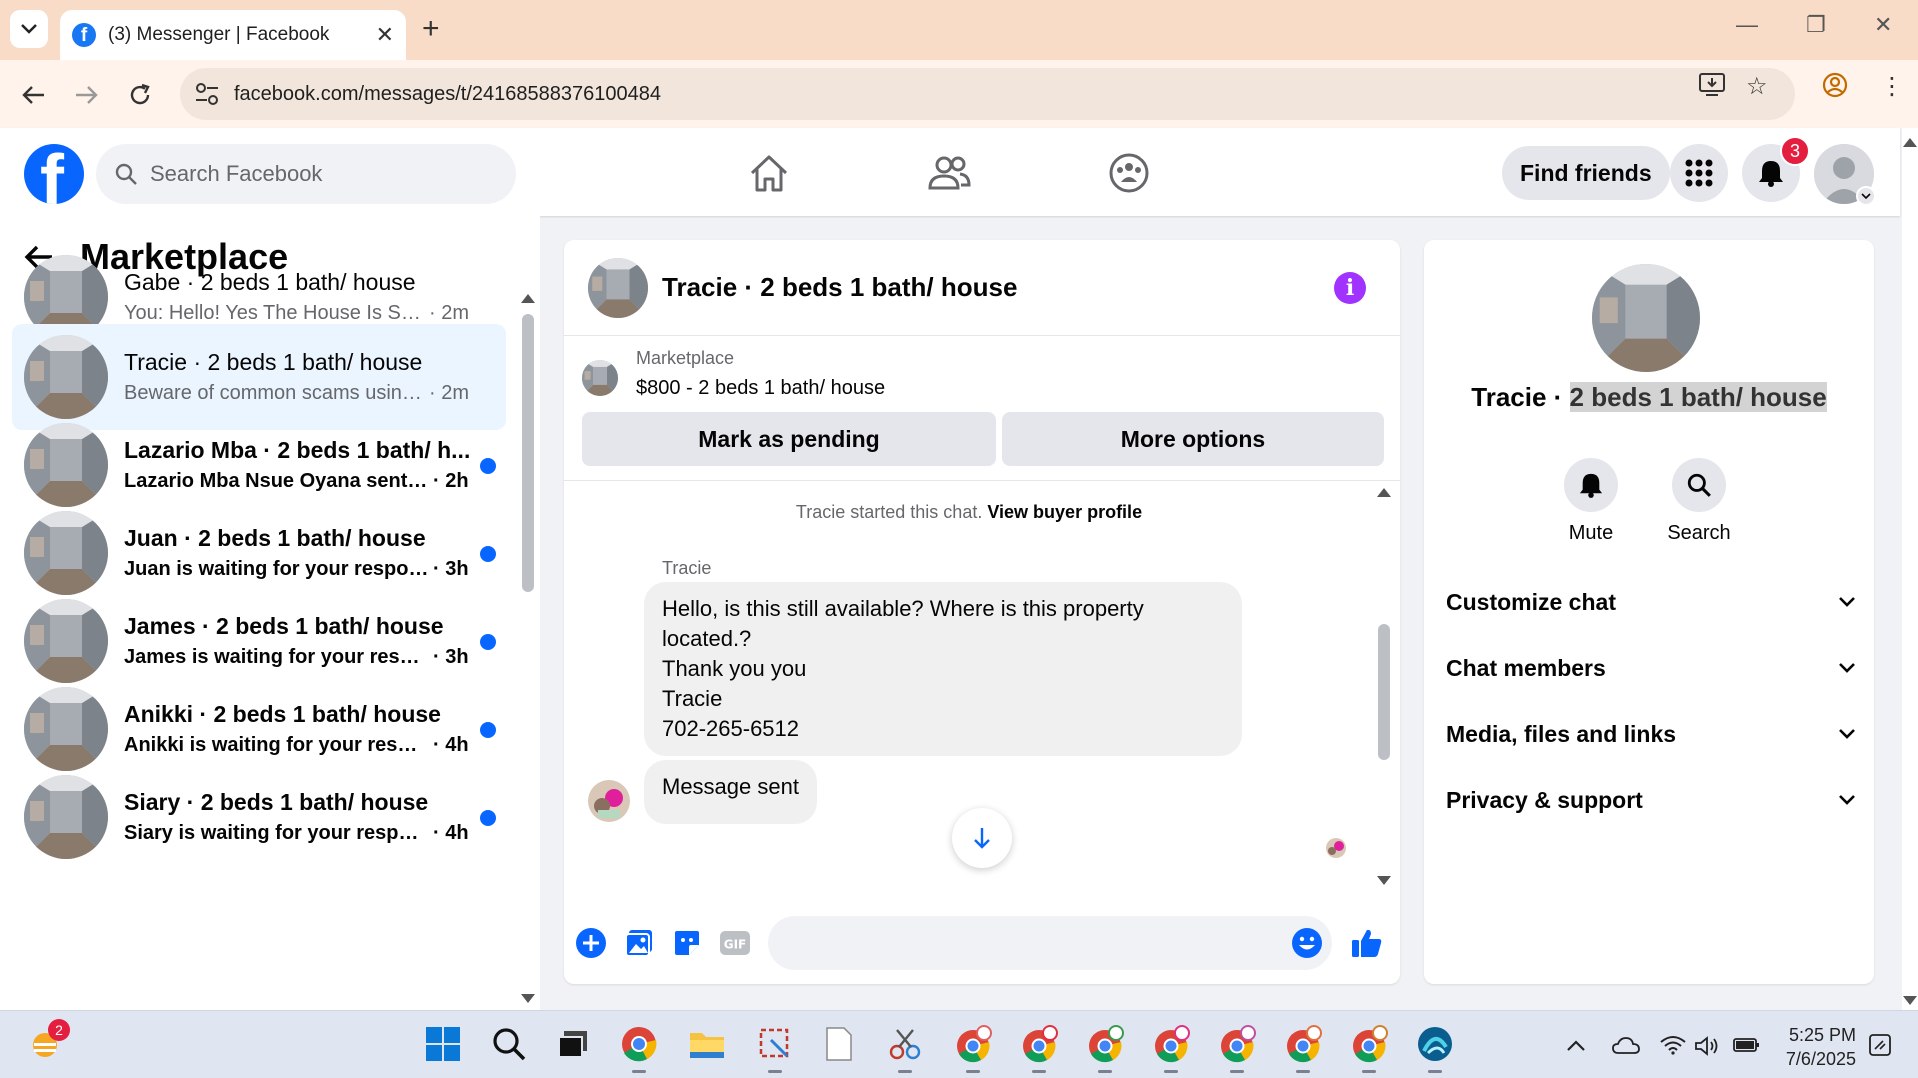 The height and width of the screenshot is (1078, 1918). I want to click on conversation-time: · 2m, so click(449, 393).